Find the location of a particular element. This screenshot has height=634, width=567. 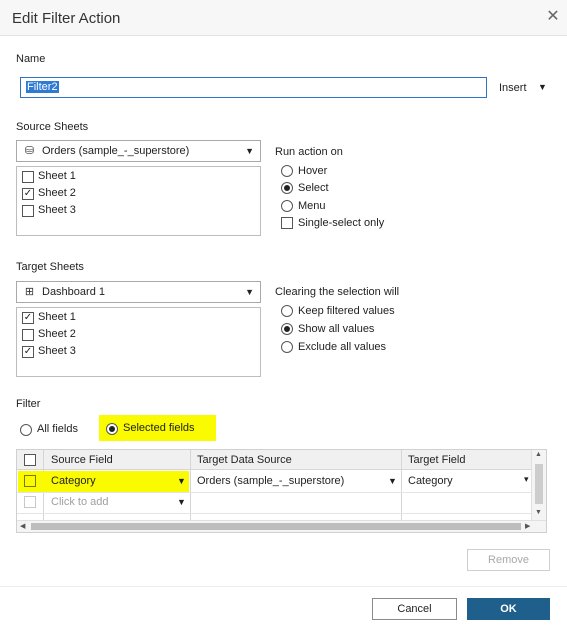

radio-hover is located at coordinates (287, 171).